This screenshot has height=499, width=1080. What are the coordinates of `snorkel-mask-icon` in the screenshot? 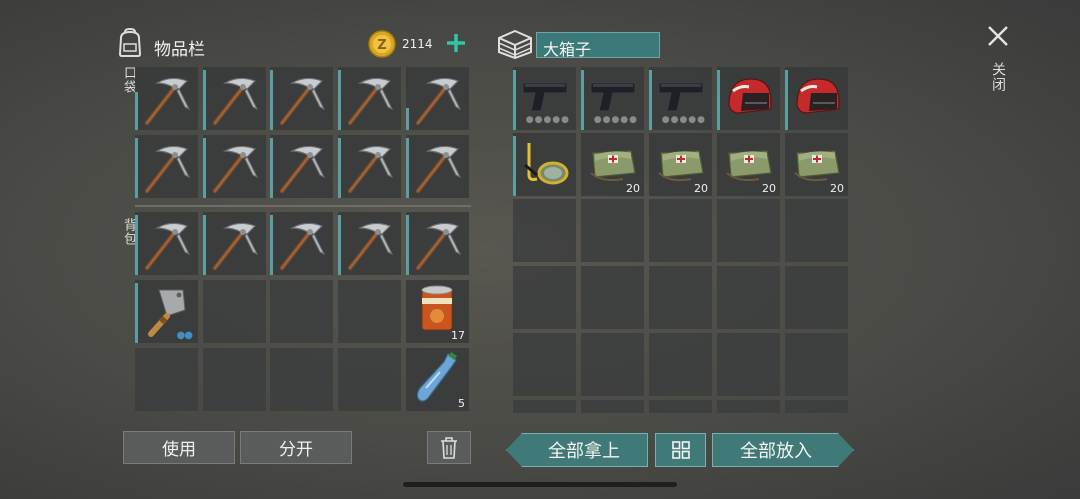 It's located at (545, 165).